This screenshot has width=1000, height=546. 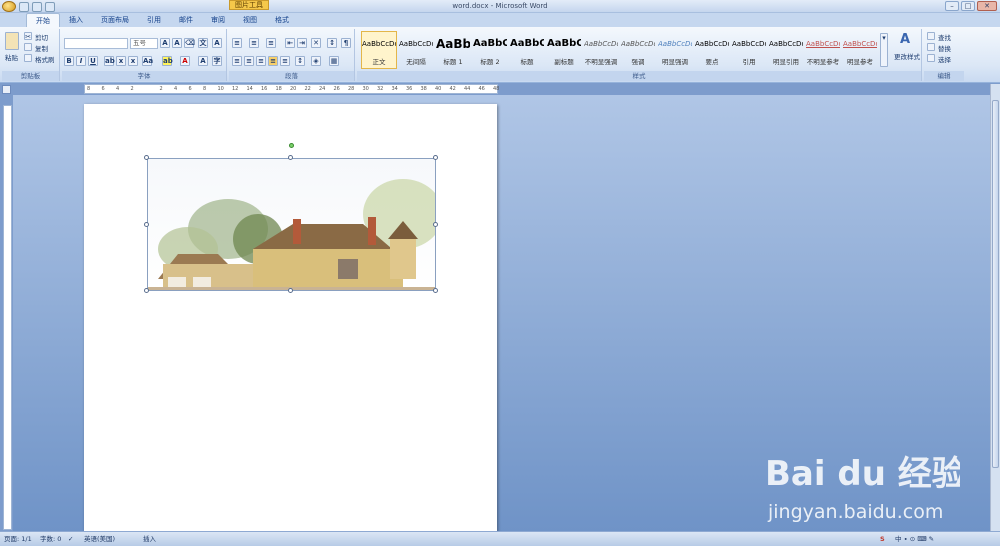 I want to click on close-button: ✕, so click(x=987, y=6).